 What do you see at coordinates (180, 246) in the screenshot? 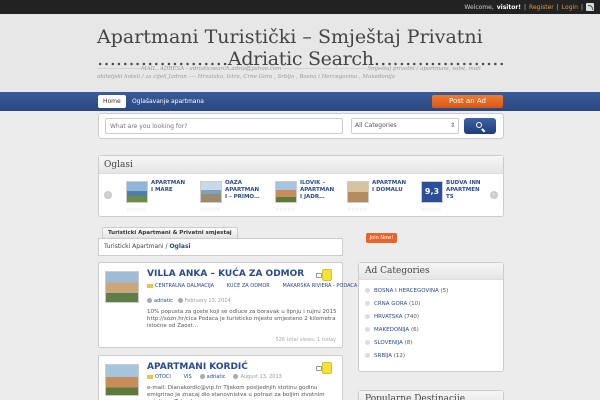
I see `breadcrumb-current: Oglasi` at bounding box center [180, 246].